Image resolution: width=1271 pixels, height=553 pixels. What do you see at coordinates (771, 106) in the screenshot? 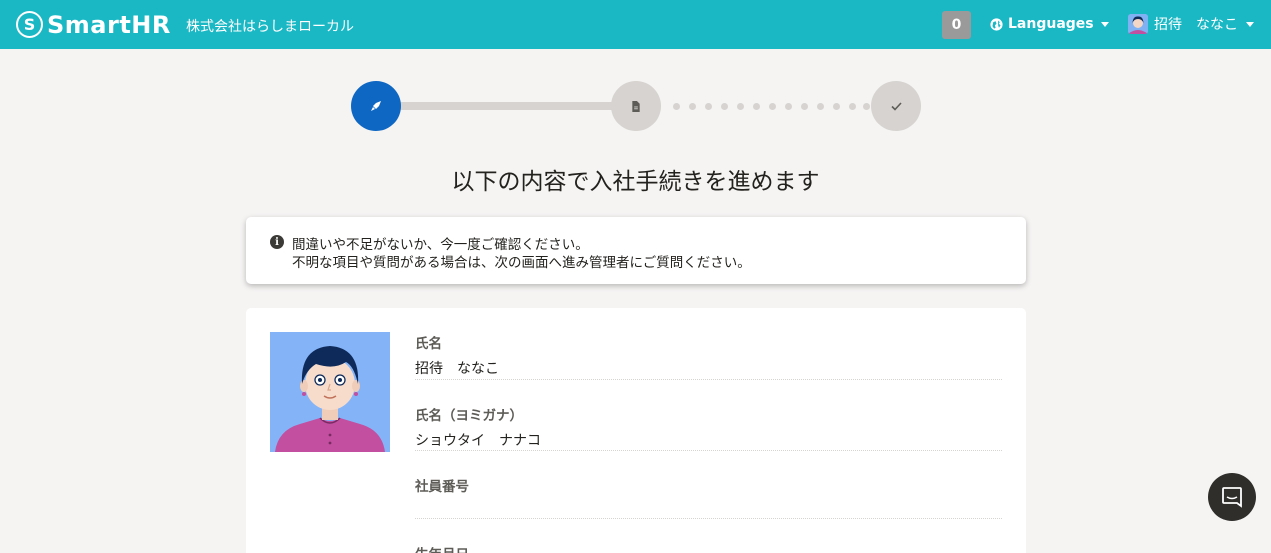
I see `step-connector-dots` at bounding box center [771, 106].